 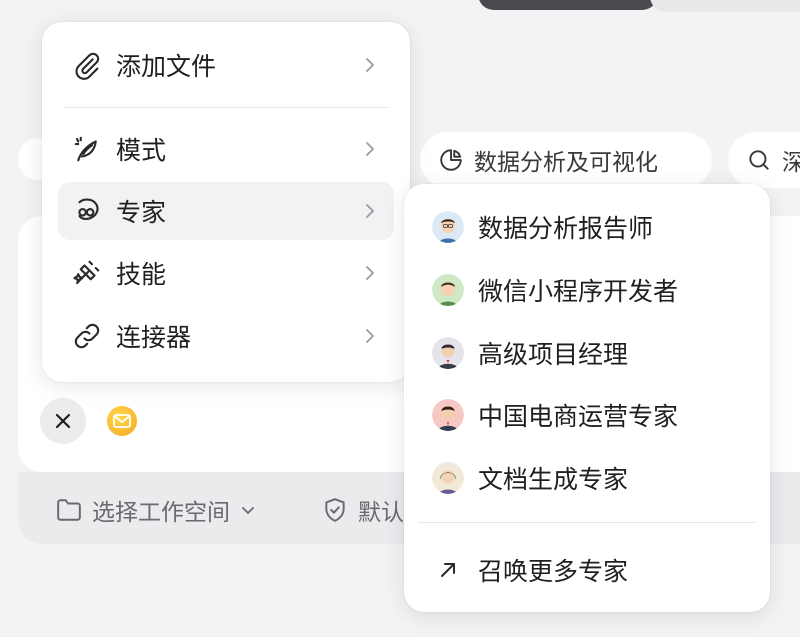 What do you see at coordinates (553, 479) in the screenshot?
I see `expert-label: 文档生成专家` at bounding box center [553, 479].